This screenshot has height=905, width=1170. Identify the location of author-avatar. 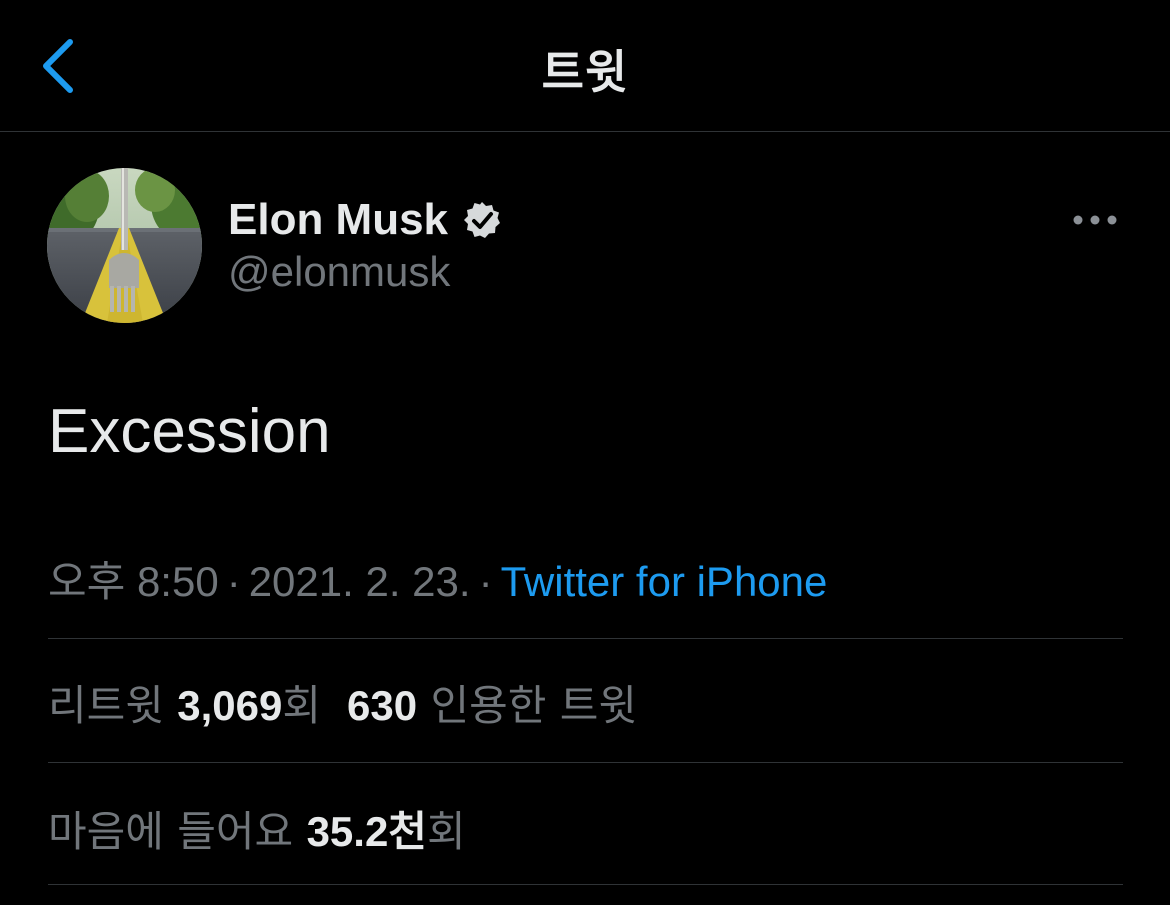
(124, 245).